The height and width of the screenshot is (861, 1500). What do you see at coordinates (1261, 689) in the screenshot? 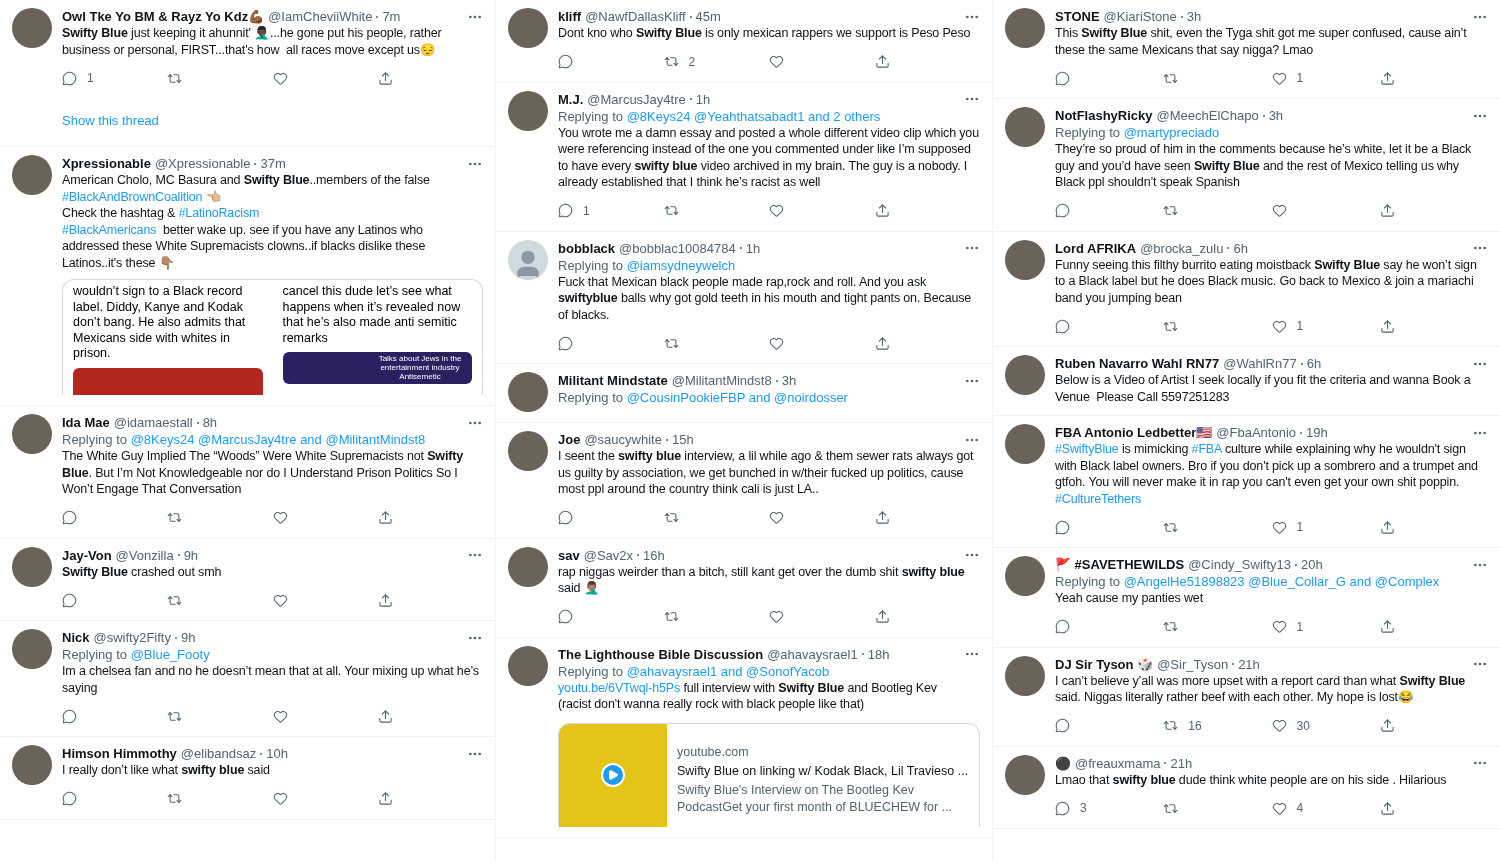
I see `tweet-text: I can’t believe y’all was more upset with a report card than what Swifty Blue said. Niggas literally rather beef with each other. My hope is lost😂` at bounding box center [1261, 689].